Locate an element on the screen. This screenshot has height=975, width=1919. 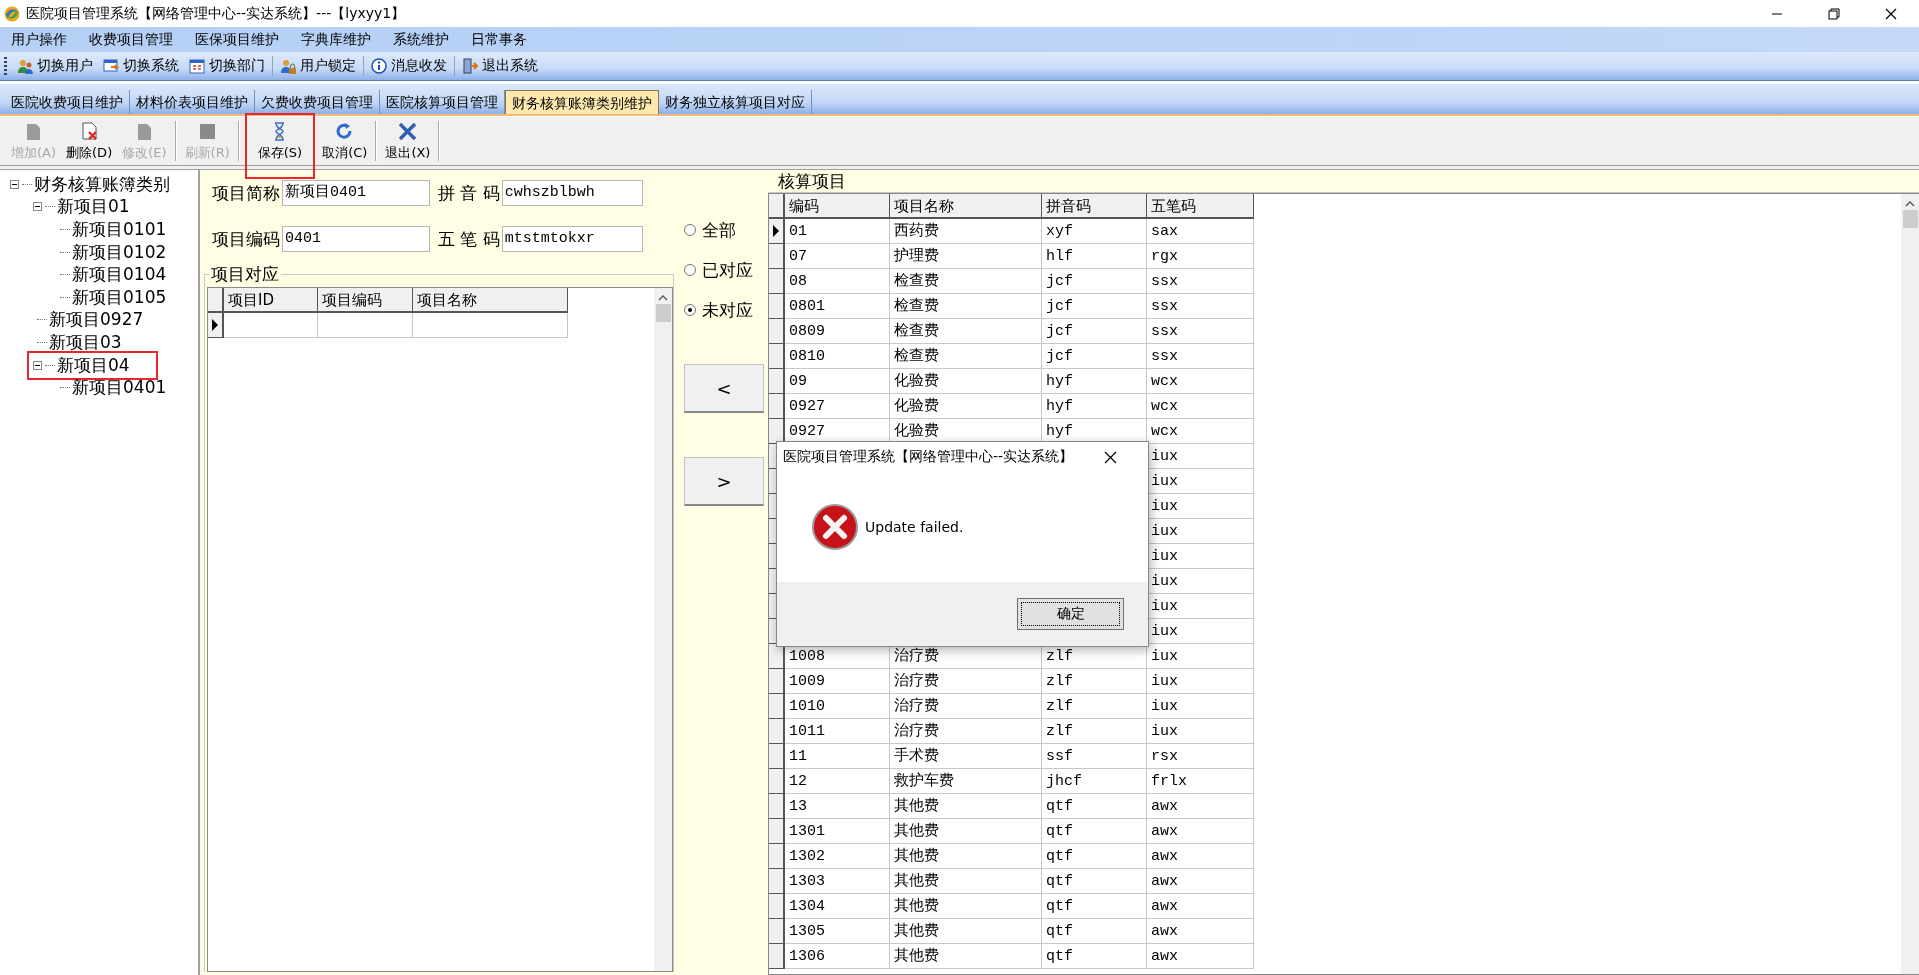
radio-label: 全部 is located at coordinates (719, 230).